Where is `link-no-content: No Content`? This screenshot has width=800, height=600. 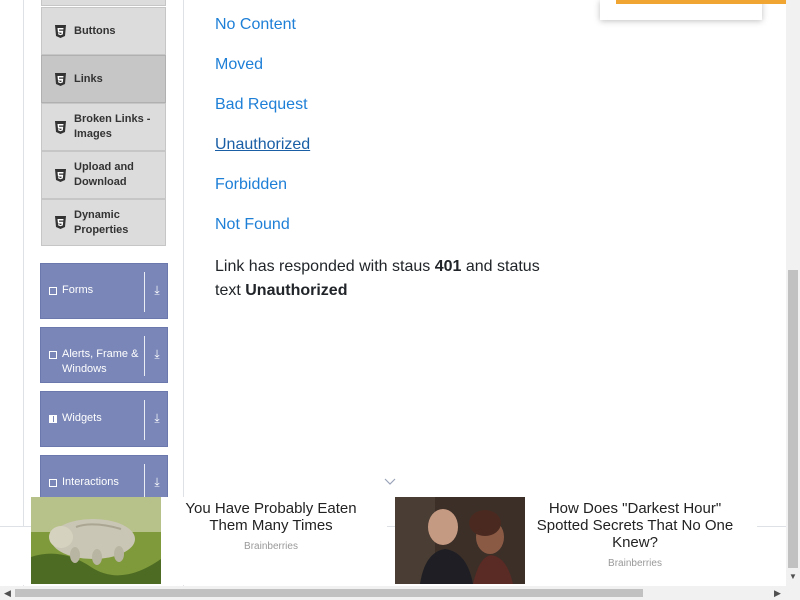 link-no-content: No Content is located at coordinates (255, 25).